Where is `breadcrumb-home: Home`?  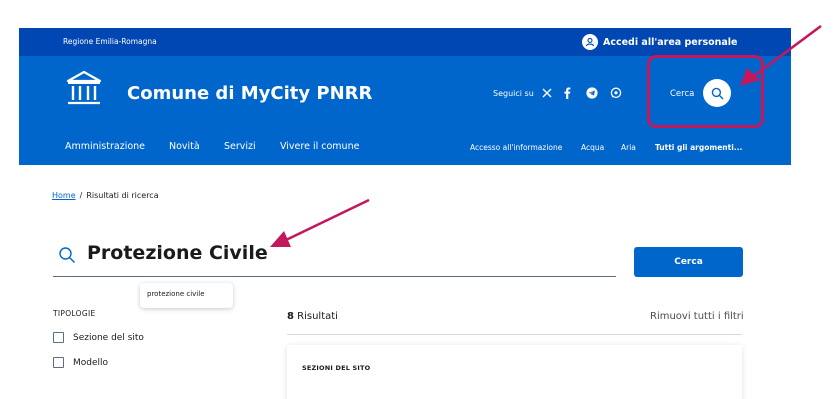 breadcrumb-home: Home is located at coordinates (64, 195).